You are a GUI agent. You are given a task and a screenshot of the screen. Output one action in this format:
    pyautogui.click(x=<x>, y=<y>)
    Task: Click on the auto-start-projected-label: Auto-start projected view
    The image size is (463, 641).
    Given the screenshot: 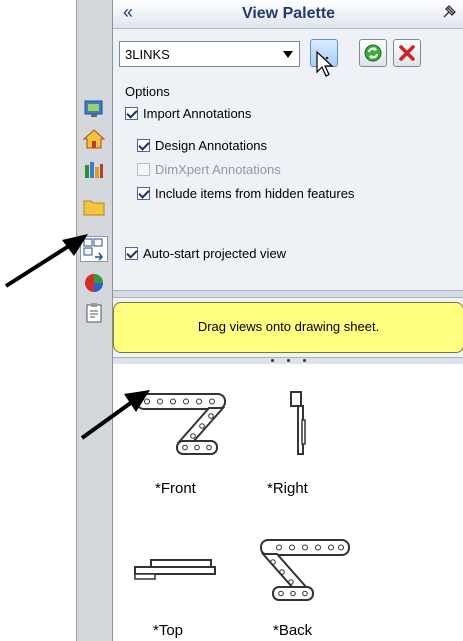 What is the action you would take?
    pyautogui.click(x=215, y=253)
    